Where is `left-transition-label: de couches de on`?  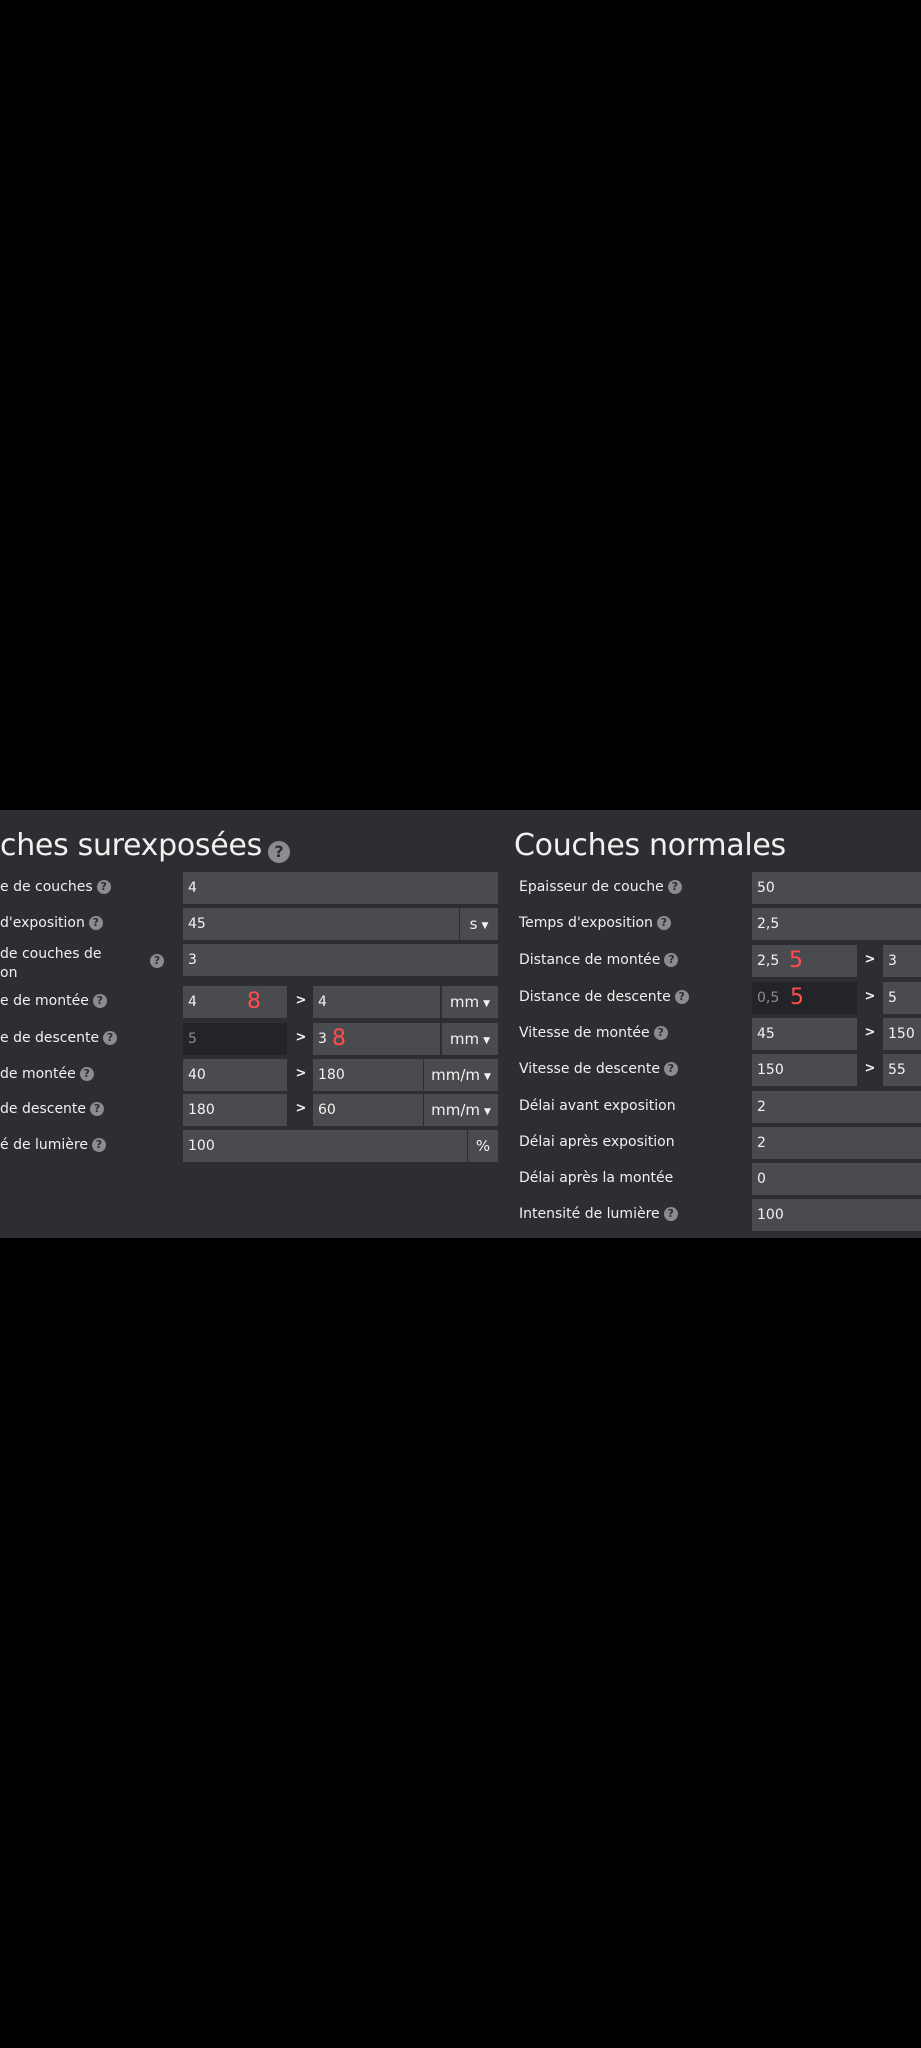
left-transition-label: de couches de on is located at coordinates (80, 964).